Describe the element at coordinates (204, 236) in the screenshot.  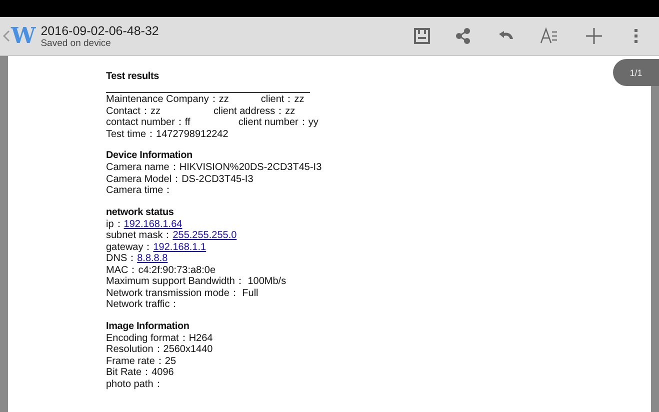
I see `link: 255.255.255.0` at that location.